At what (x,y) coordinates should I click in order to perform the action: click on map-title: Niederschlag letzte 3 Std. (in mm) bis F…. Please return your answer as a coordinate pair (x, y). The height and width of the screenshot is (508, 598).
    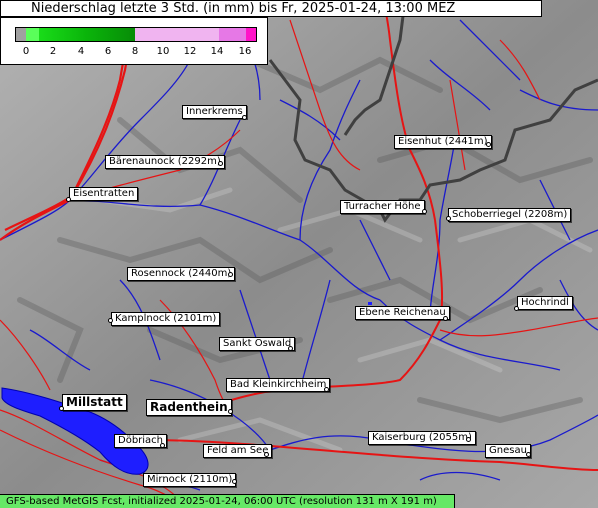
    Looking at the image, I should click on (271, 8).